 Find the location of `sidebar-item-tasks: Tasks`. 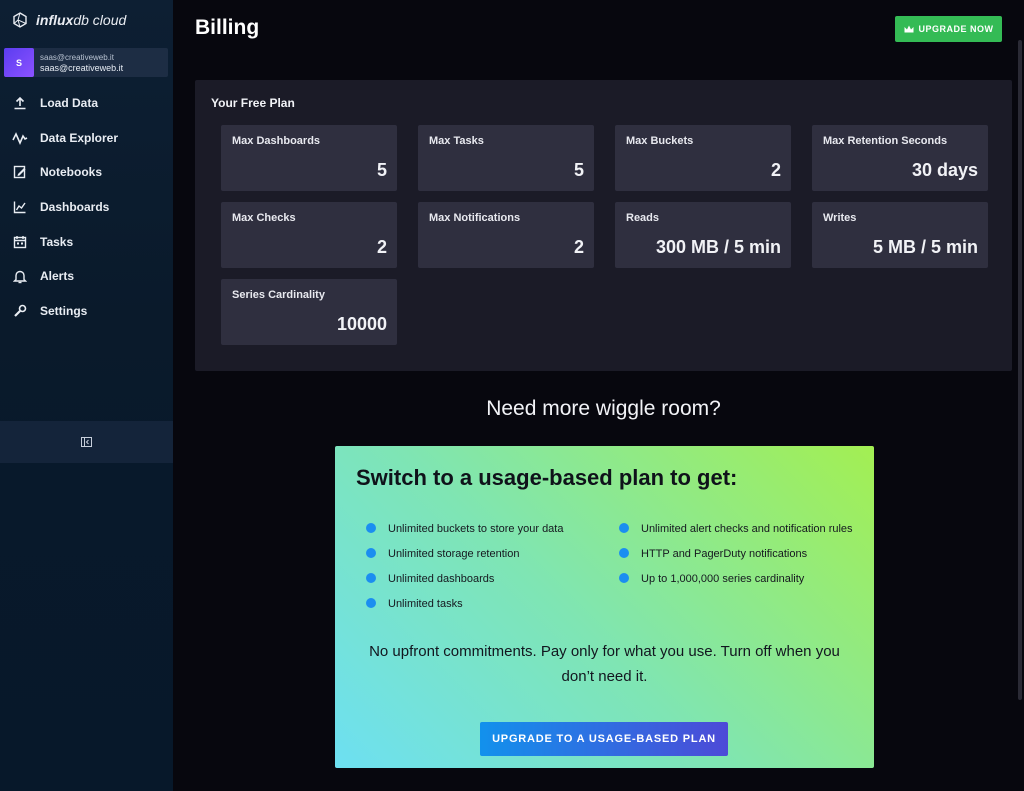

sidebar-item-tasks: Tasks is located at coordinates (86, 241).